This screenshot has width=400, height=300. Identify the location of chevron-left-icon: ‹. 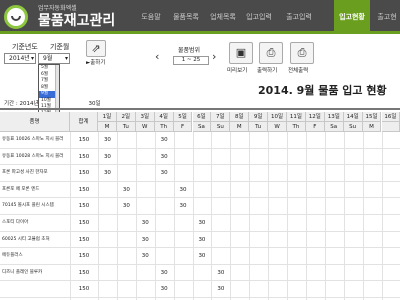
(157, 56).